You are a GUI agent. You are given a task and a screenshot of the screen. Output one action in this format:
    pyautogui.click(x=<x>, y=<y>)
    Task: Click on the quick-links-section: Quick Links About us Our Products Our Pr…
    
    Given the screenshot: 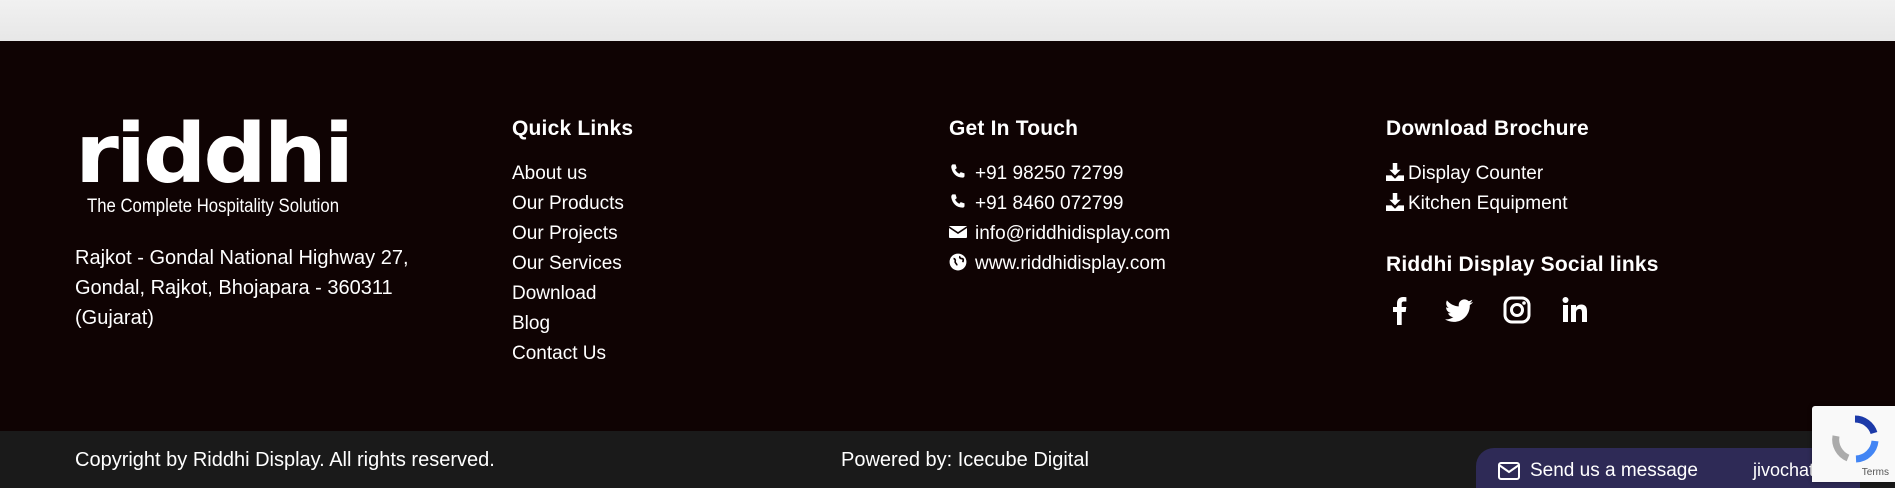 What is the action you would take?
    pyautogui.click(x=572, y=243)
    